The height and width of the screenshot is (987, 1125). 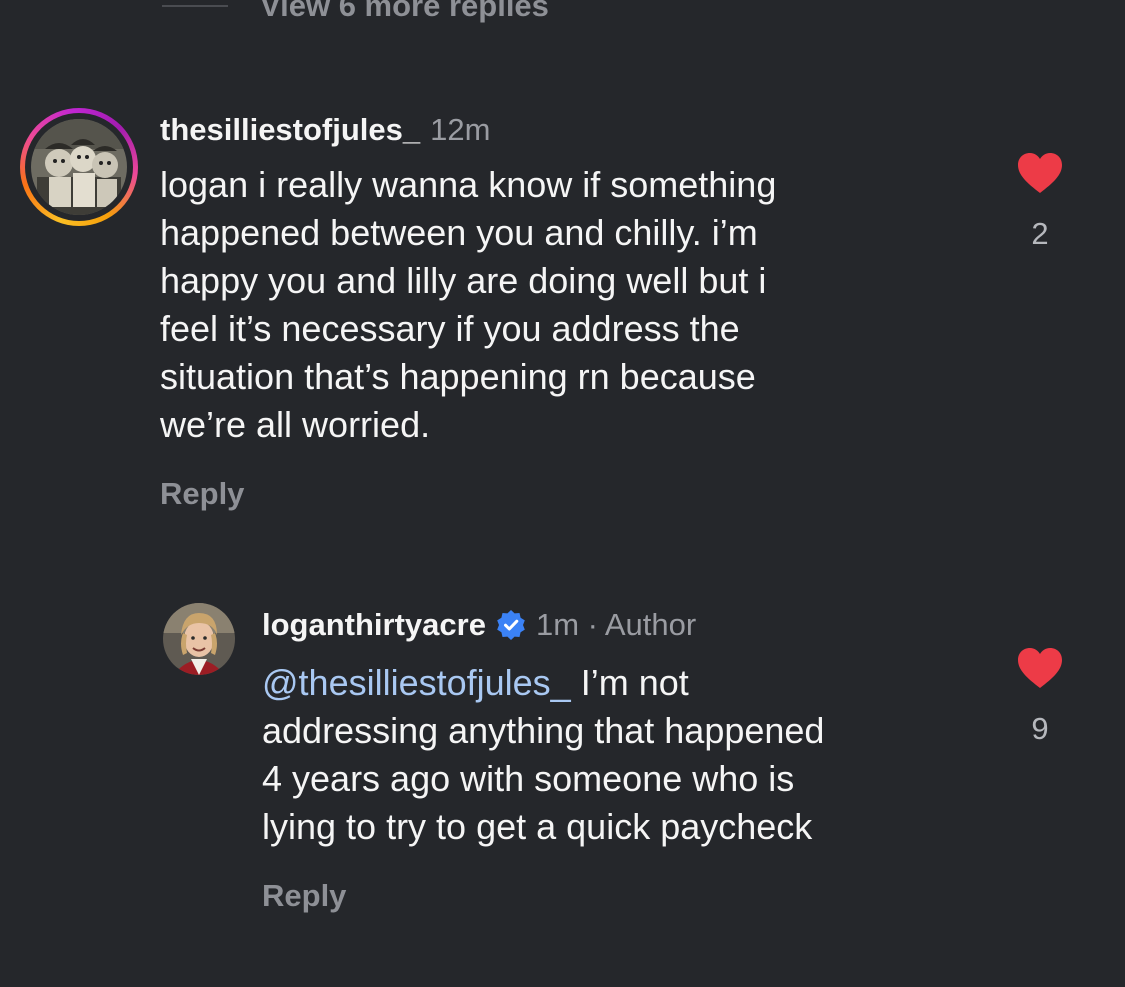 What do you see at coordinates (1040, 728) in the screenshot?
I see `like-count: 9` at bounding box center [1040, 728].